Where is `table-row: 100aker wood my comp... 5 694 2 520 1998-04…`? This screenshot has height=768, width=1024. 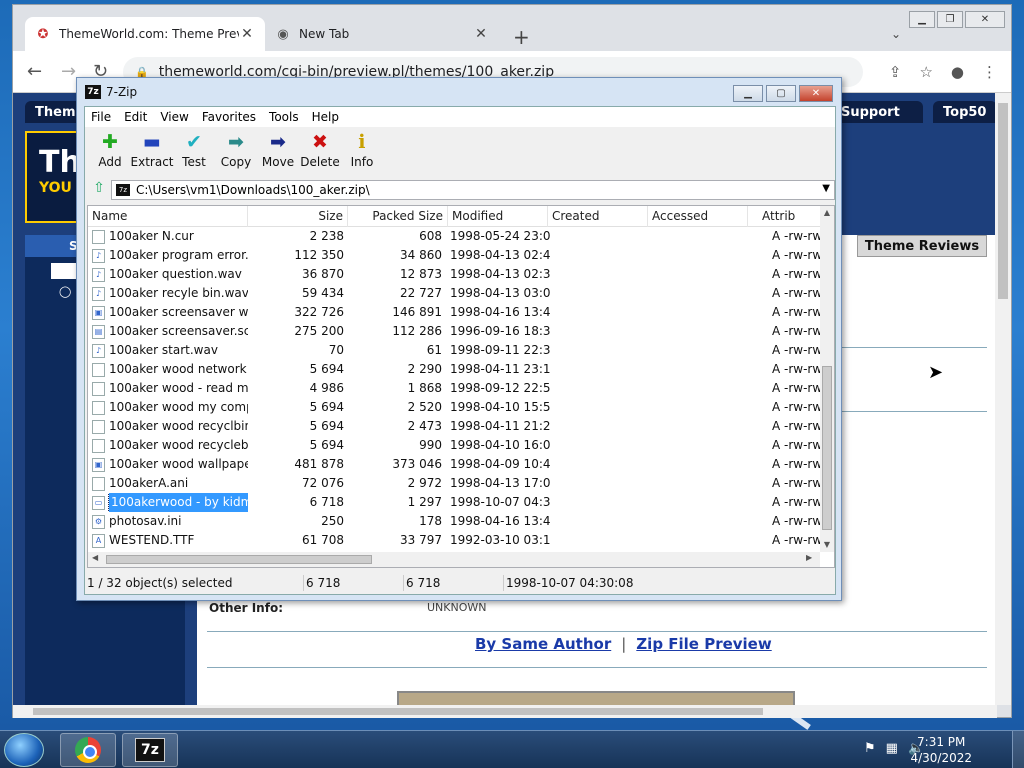
table-row: 100aker wood my comp... 5 694 2 520 1998-04… is located at coordinates (454, 407).